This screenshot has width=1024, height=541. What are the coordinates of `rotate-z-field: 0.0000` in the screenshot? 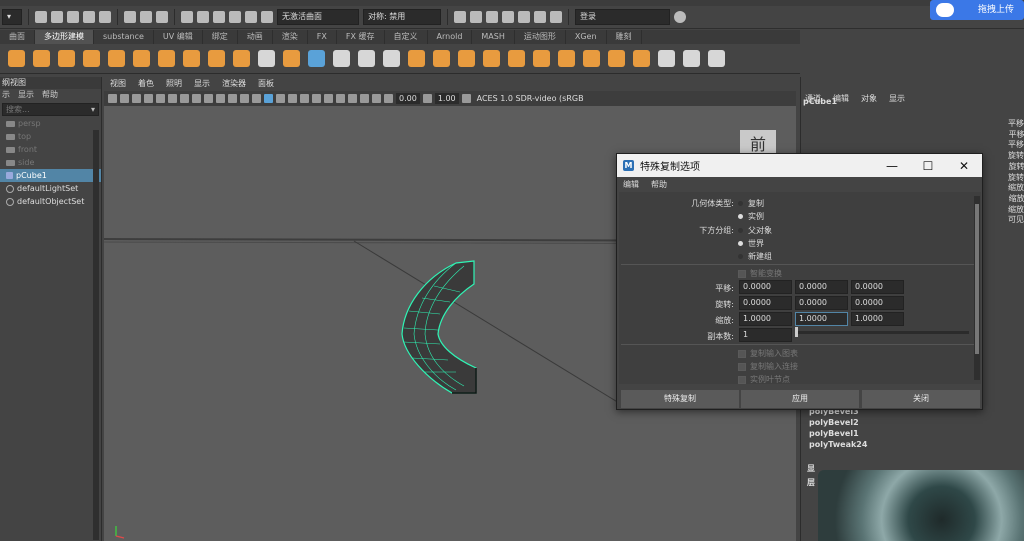 It's located at (877, 303).